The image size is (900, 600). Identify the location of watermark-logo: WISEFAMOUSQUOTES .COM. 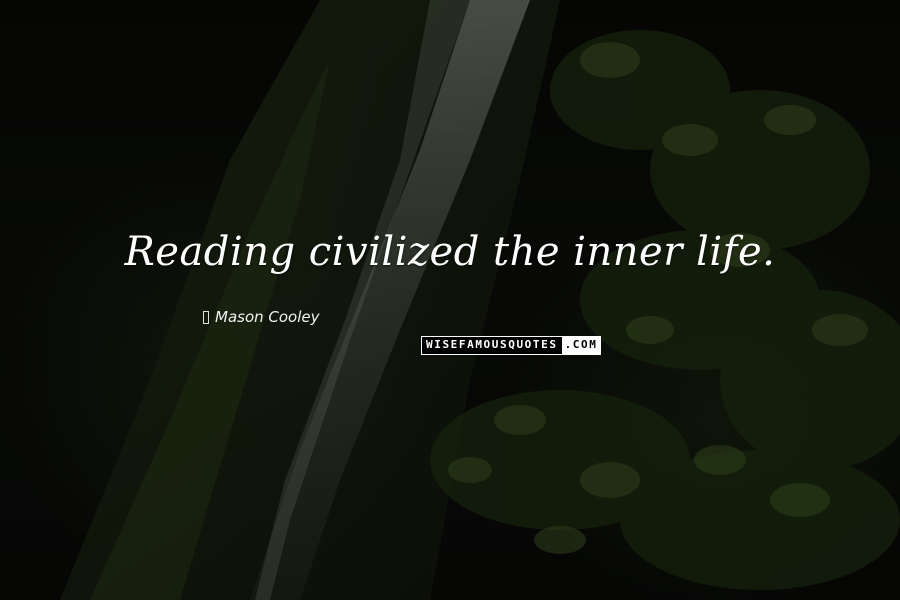
(511, 345).